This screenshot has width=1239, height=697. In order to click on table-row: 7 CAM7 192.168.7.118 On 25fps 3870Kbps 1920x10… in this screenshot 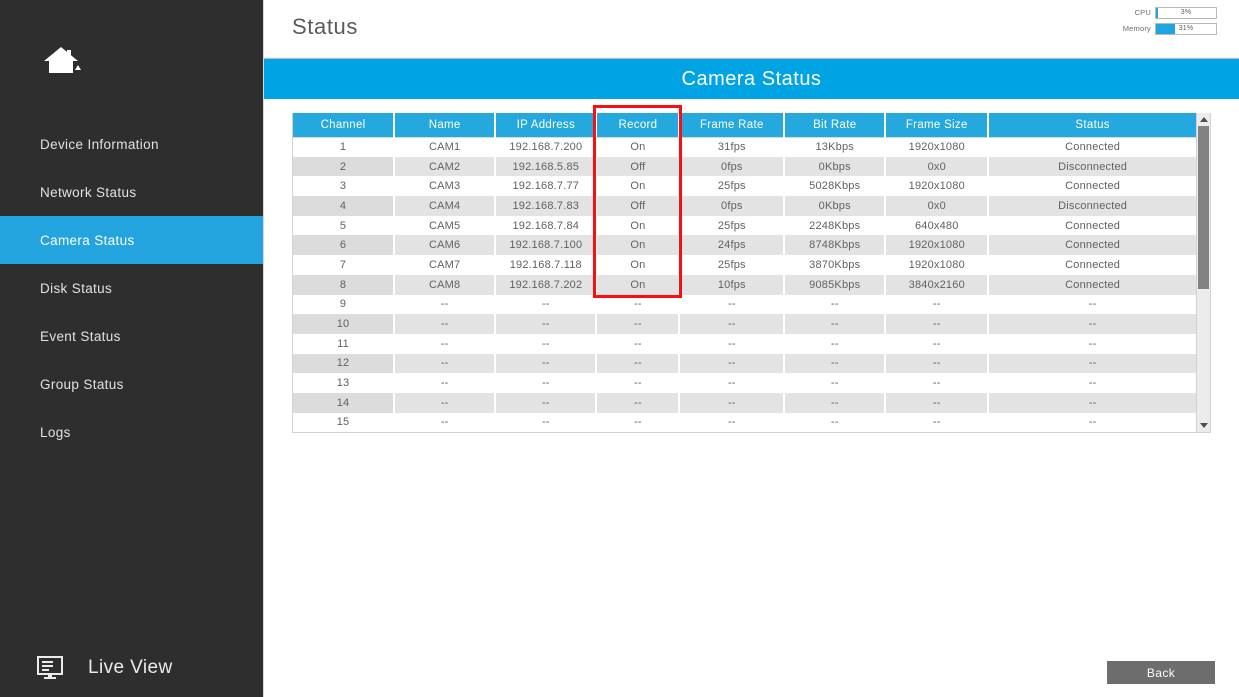, I will do `click(744, 265)`.